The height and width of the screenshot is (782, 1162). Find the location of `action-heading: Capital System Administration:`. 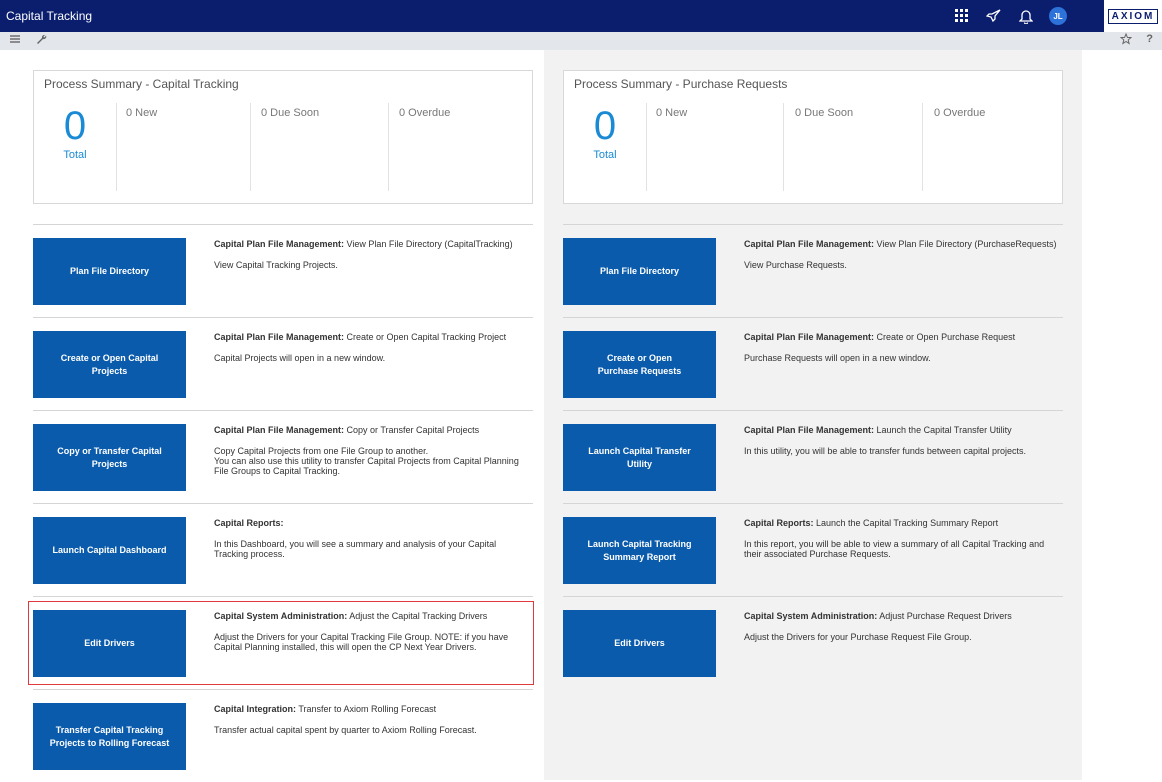

action-heading: Capital System Administration: is located at coordinates (811, 616).